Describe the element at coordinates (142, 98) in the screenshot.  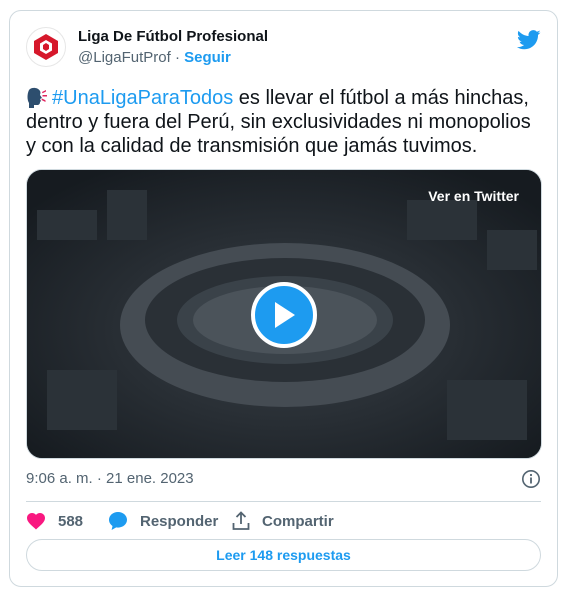
I see `hashtag-link: #UnaLigaParaTodos` at that location.